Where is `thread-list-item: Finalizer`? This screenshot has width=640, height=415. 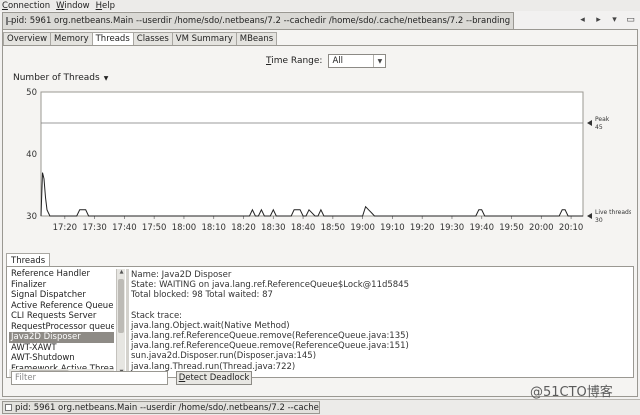
thread-list-item: Finalizer is located at coordinates (61, 285).